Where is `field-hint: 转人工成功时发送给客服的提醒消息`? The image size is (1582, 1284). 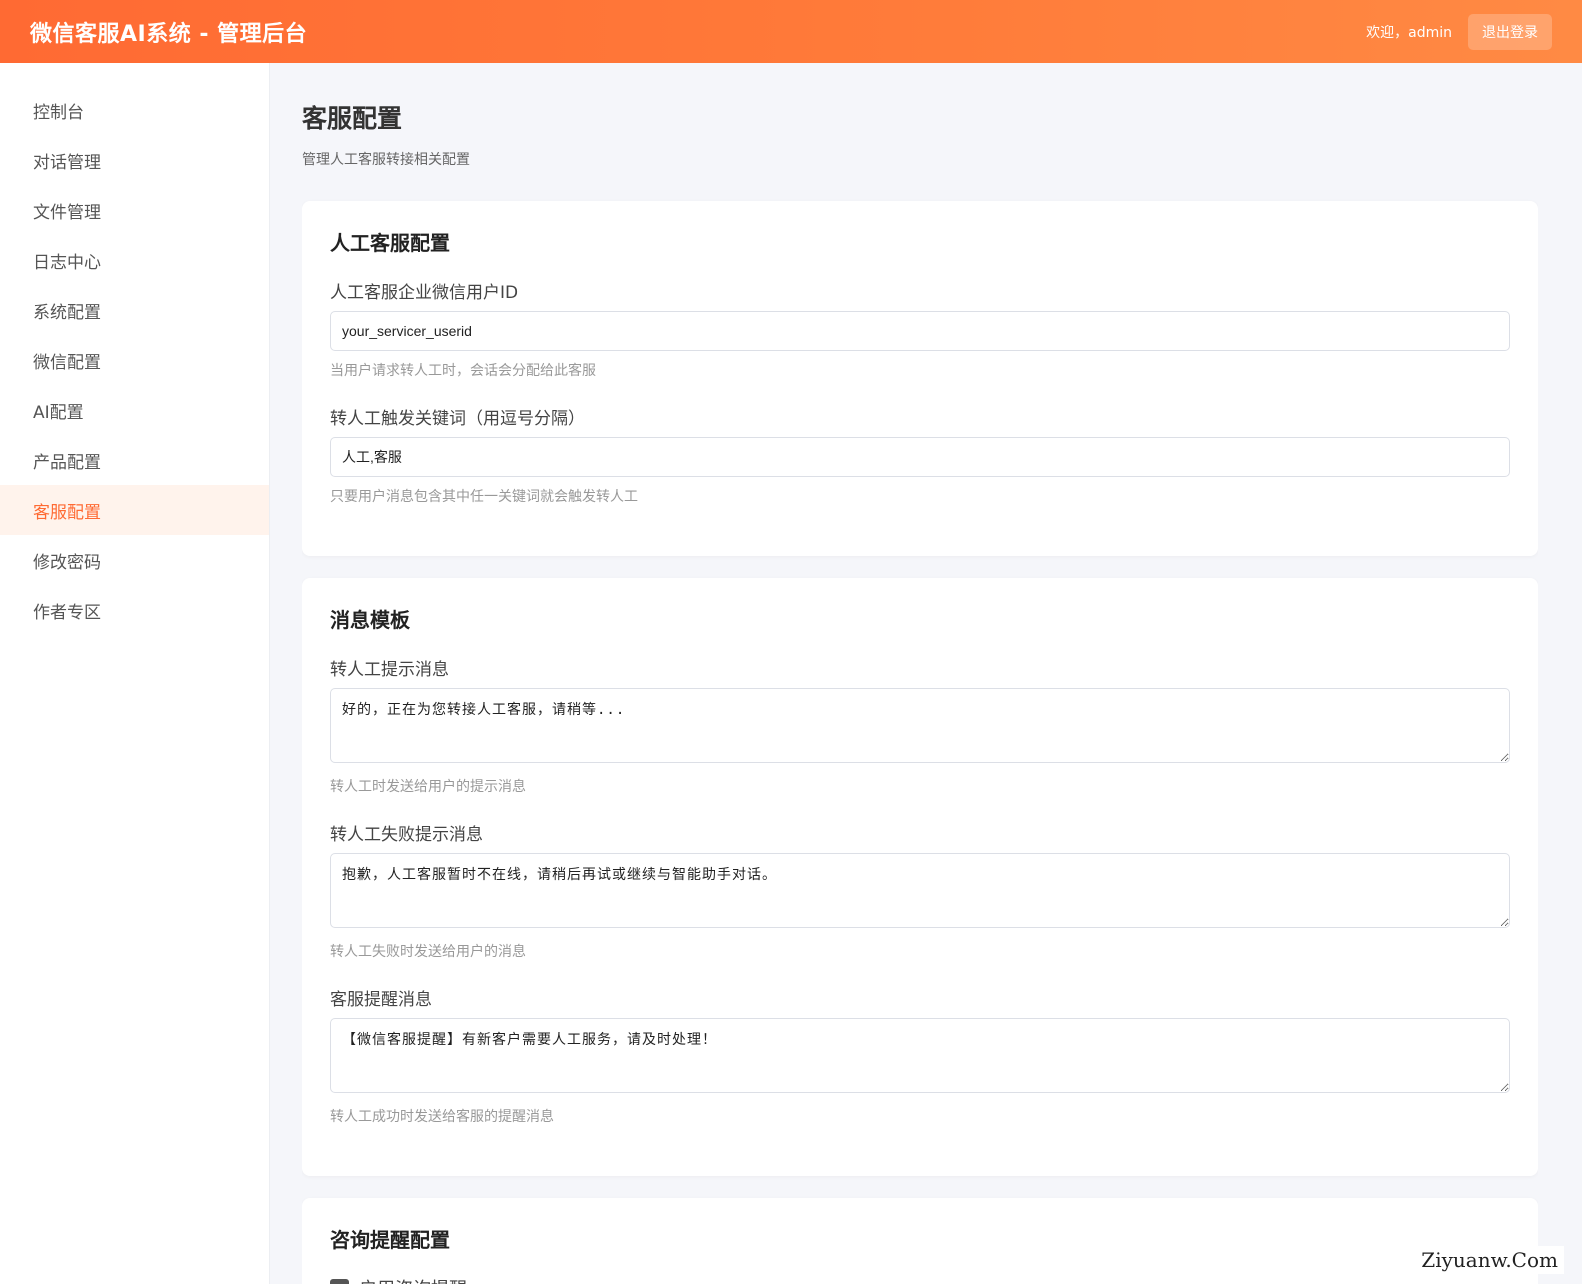 field-hint: 转人工成功时发送给客服的提醒消息 is located at coordinates (442, 1117).